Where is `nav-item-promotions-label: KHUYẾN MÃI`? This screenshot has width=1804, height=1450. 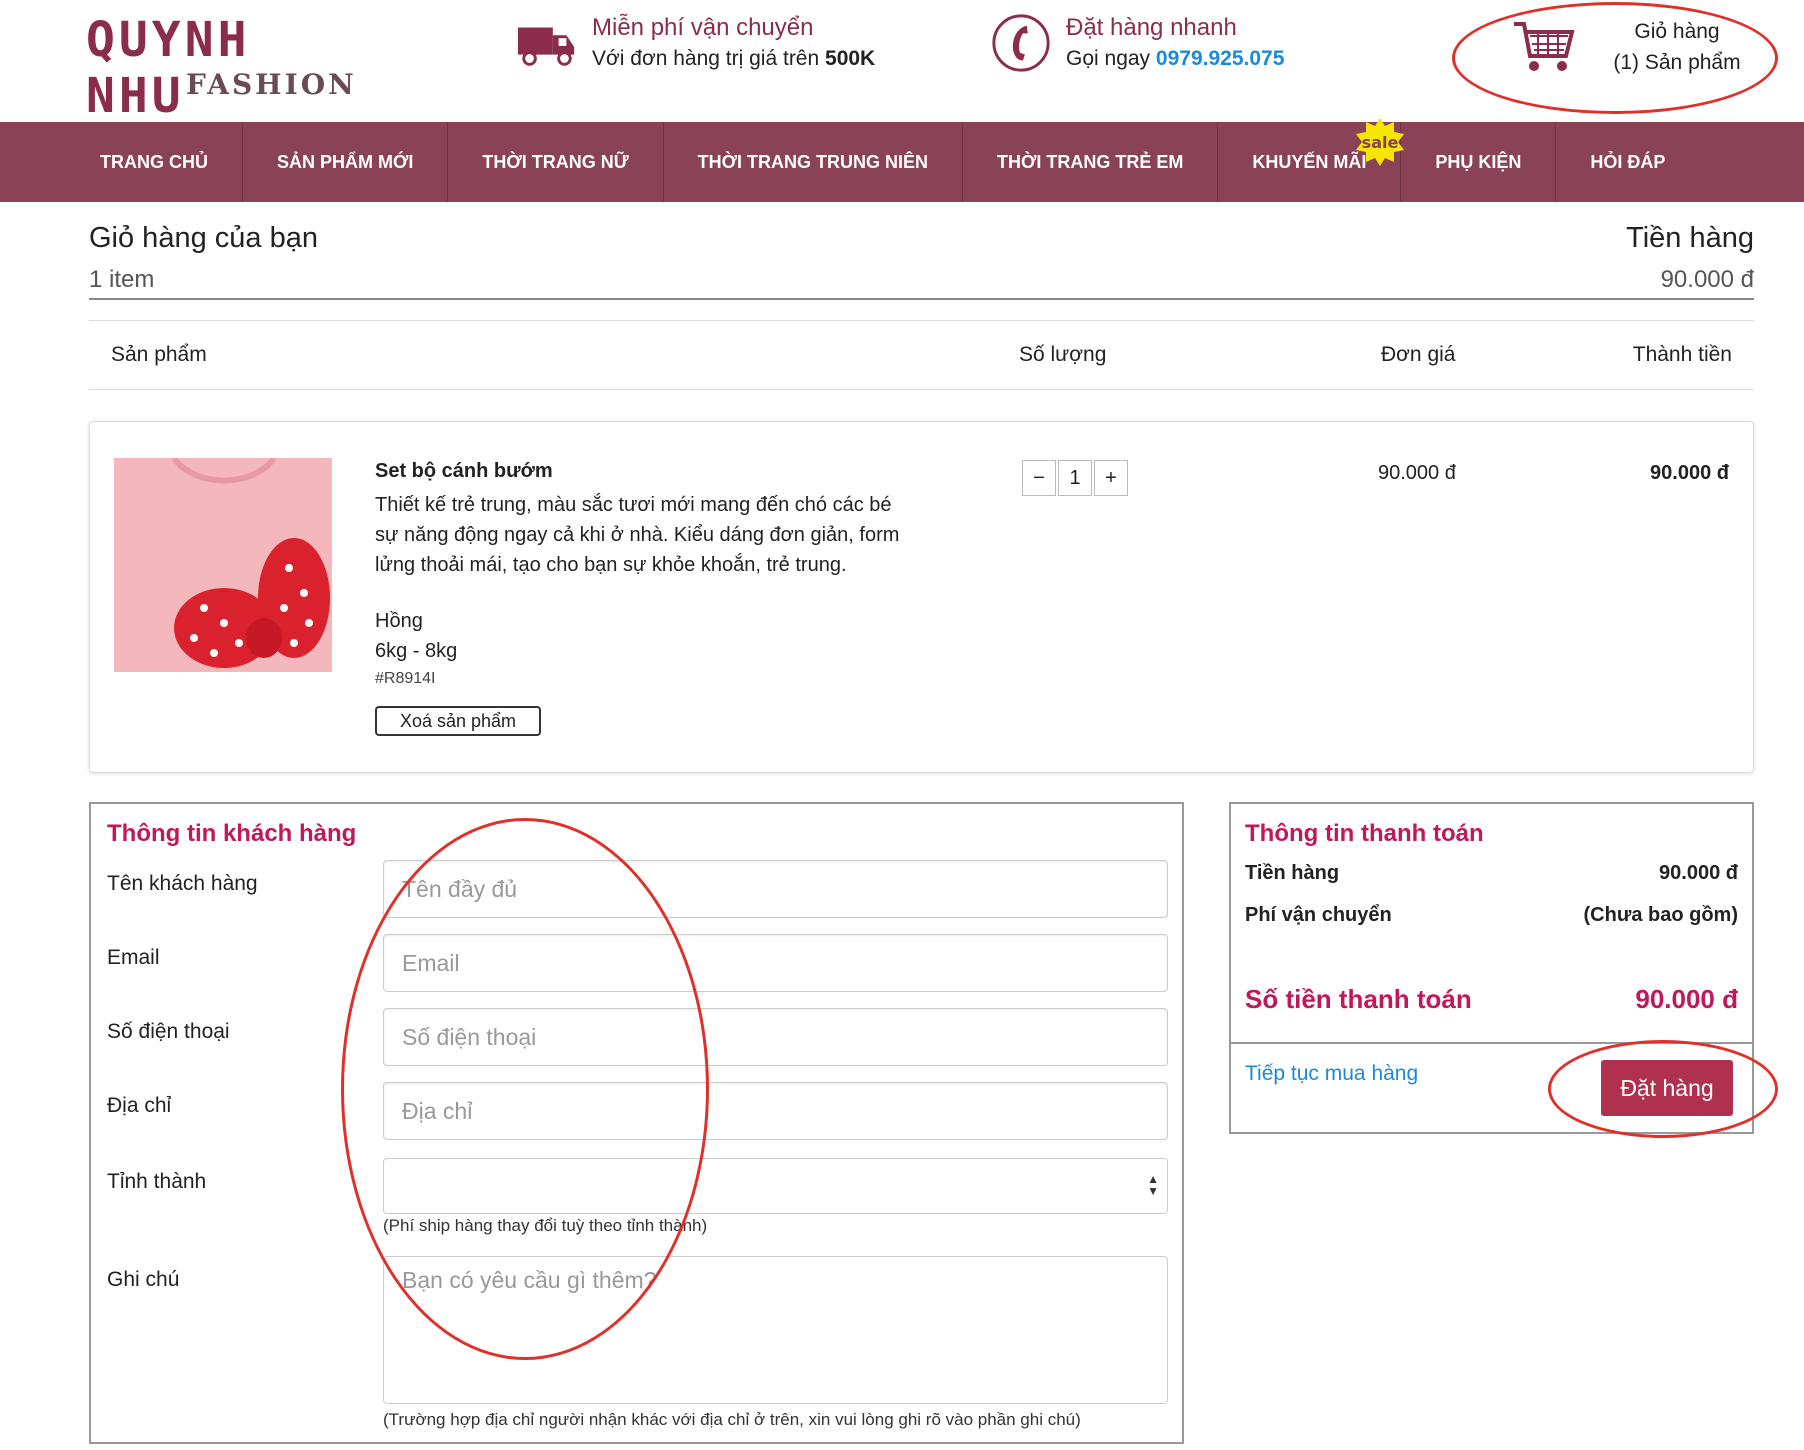 nav-item-promotions-label: KHUYẾN MÃI is located at coordinates (1309, 162).